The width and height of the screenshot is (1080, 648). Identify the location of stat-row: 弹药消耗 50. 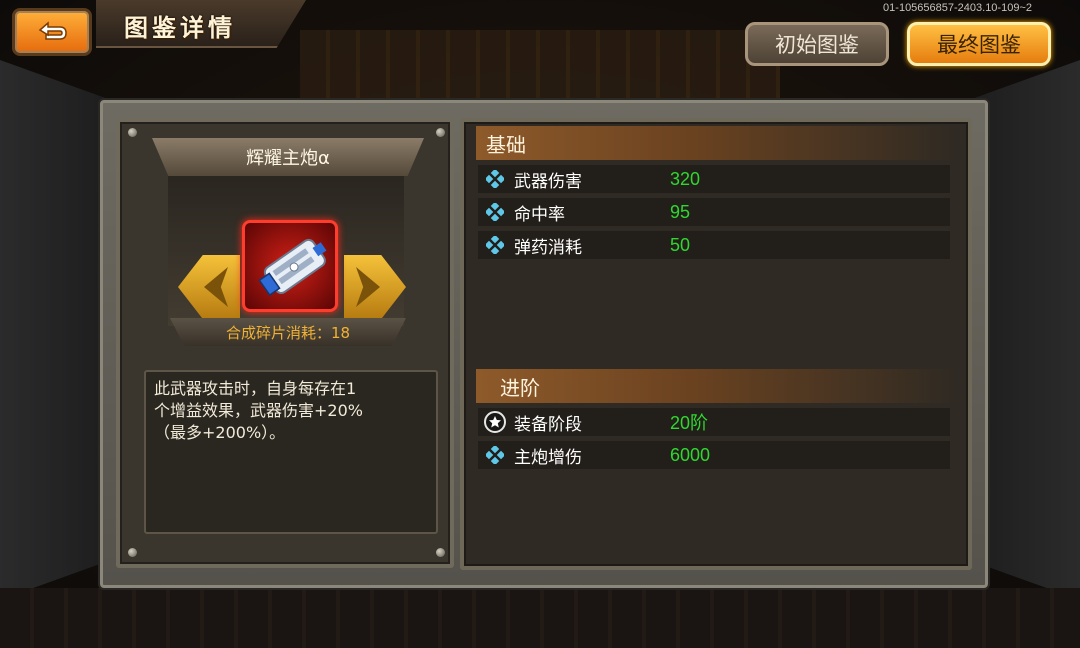
(714, 245).